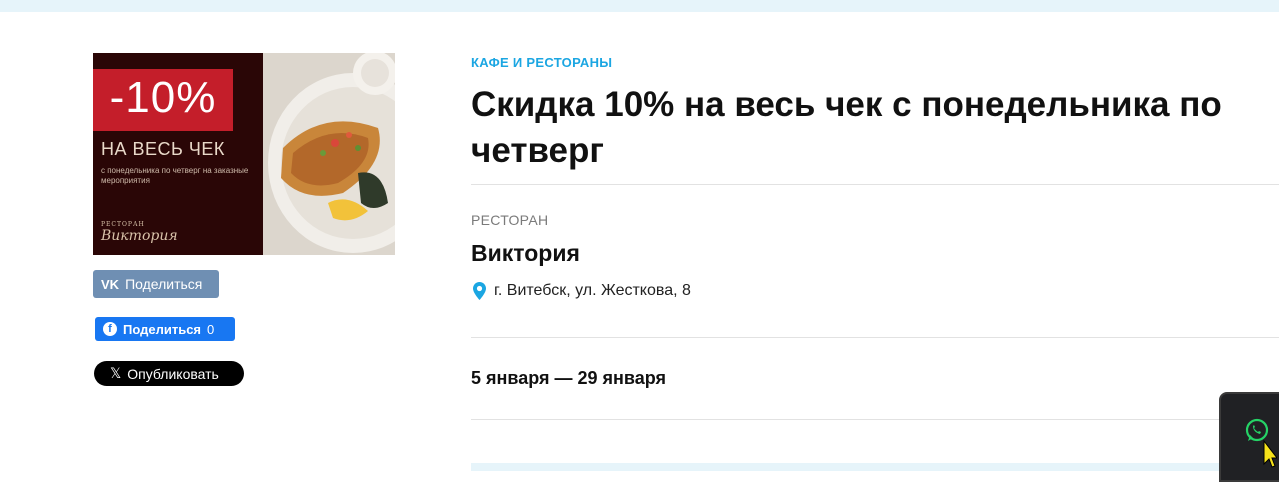  Describe the element at coordinates (211, 329) in the screenshot. I see `facebook-share-count: 0` at that location.